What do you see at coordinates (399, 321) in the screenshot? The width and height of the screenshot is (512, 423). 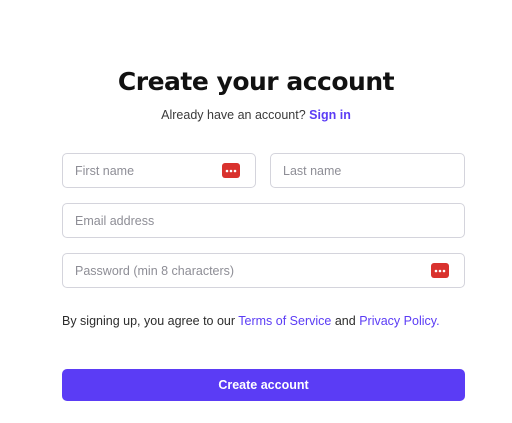 I see `privacy-policy-link: Privacy Policy.` at bounding box center [399, 321].